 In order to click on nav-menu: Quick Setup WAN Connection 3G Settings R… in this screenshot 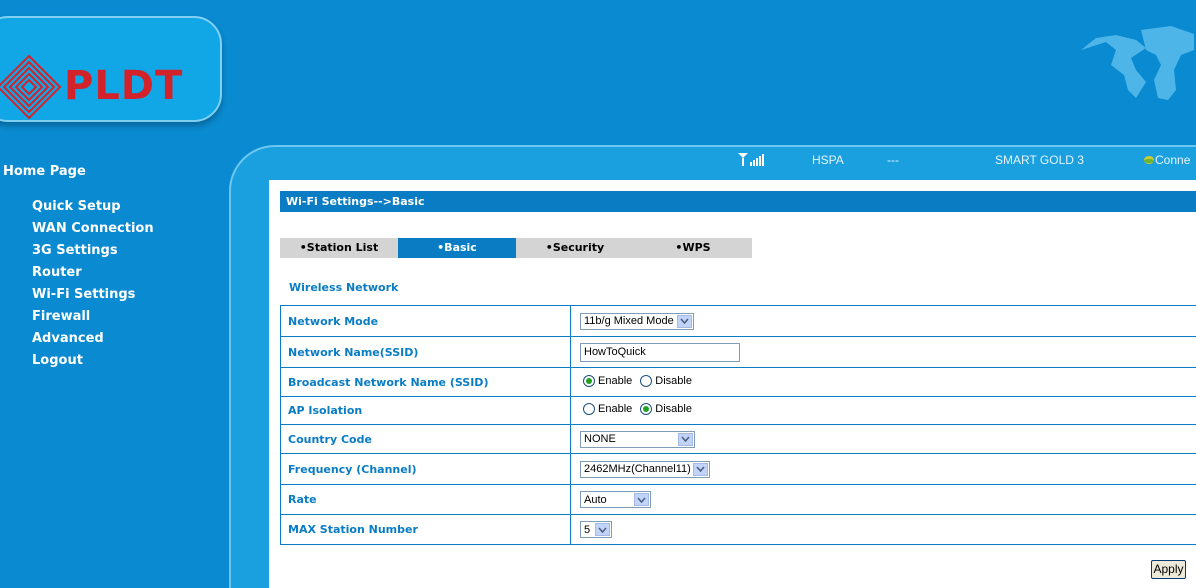, I will do `click(93, 286)`.